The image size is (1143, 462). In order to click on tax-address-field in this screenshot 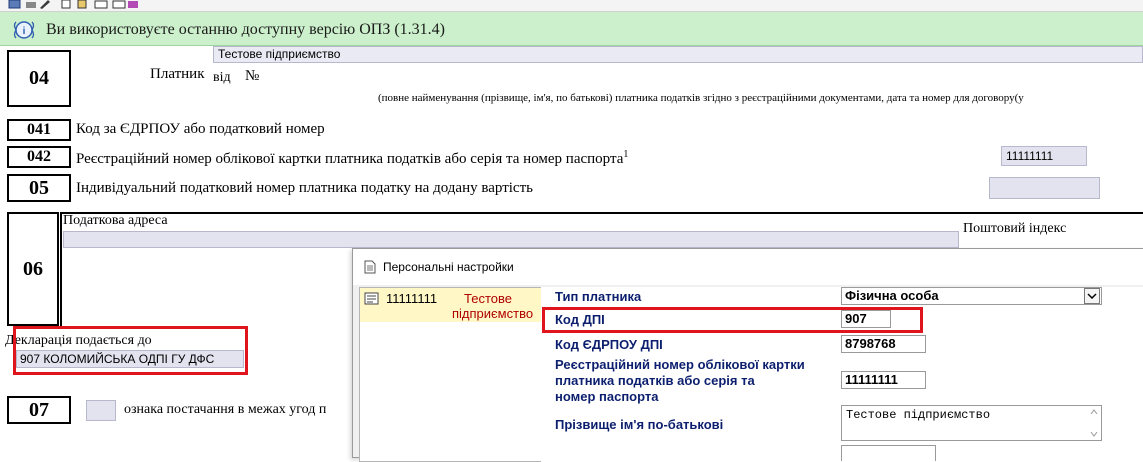, I will do `click(511, 239)`.